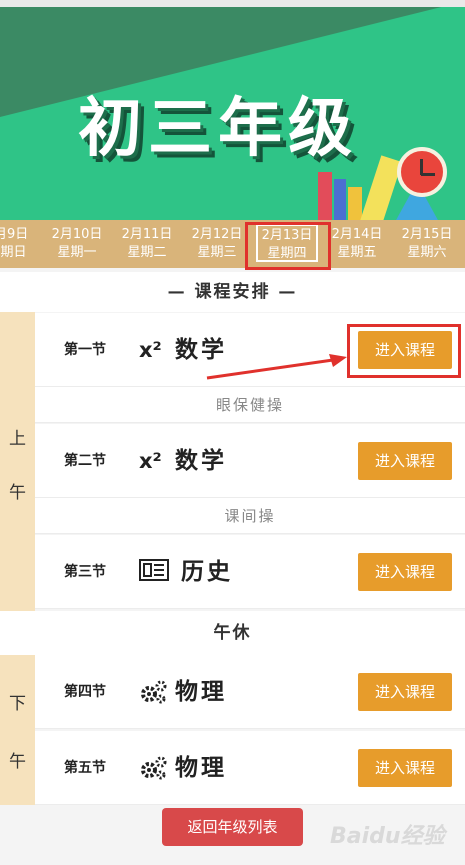  I want to click on date-tab-weekday: 星期六, so click(427, 252).